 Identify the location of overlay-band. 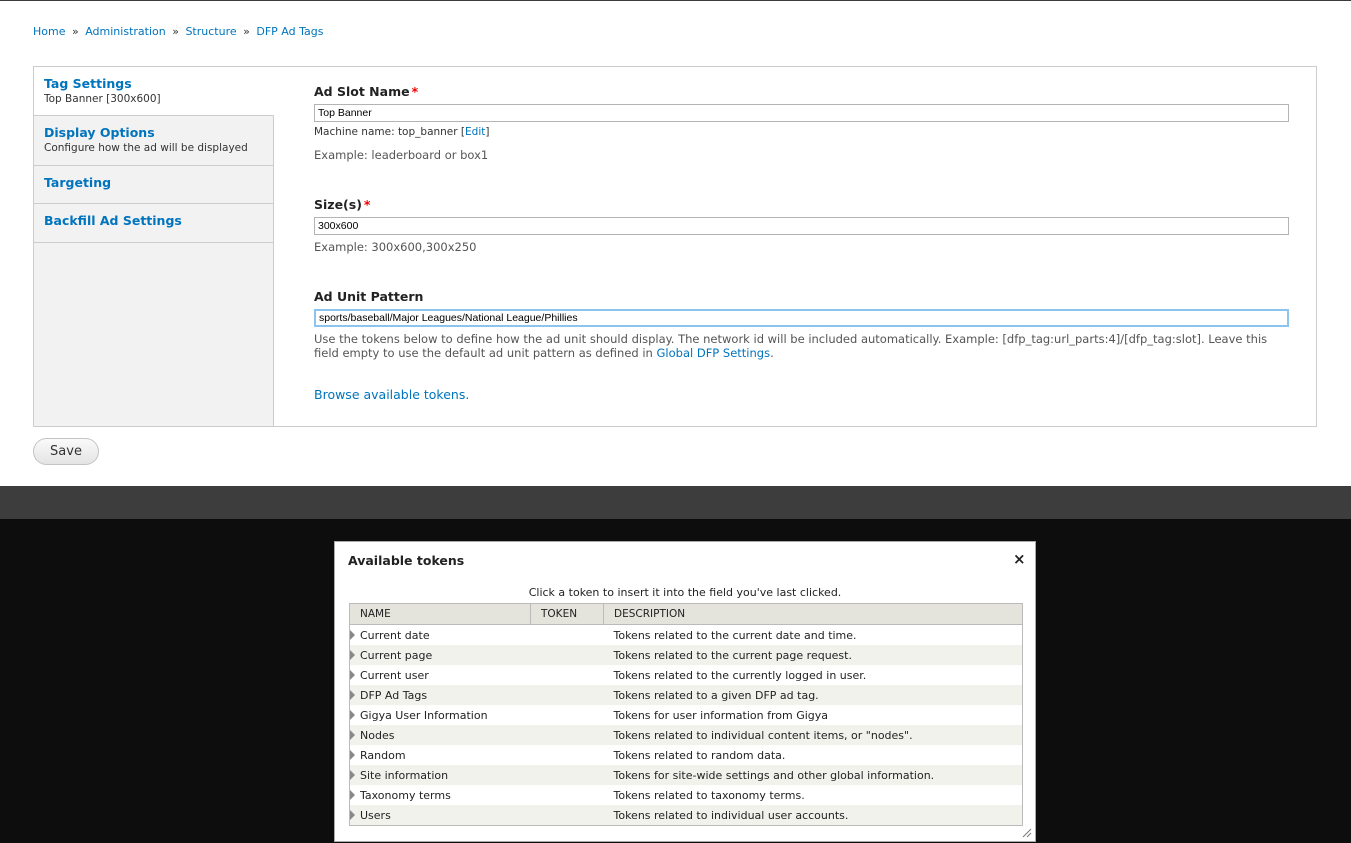
(675, 502).